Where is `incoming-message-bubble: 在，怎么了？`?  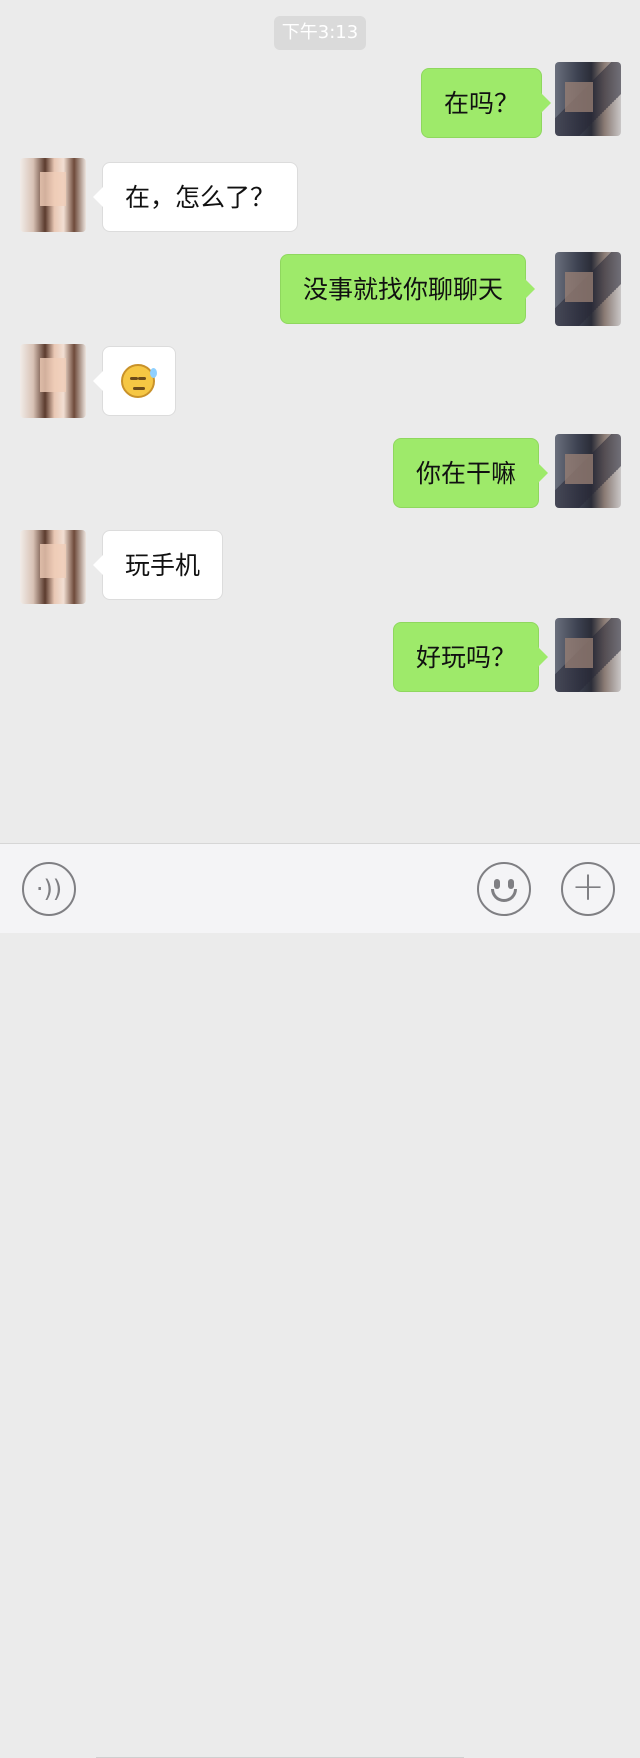
incoming-message-bubble: 在，怎么了？ is located at coordinates (195, 197).